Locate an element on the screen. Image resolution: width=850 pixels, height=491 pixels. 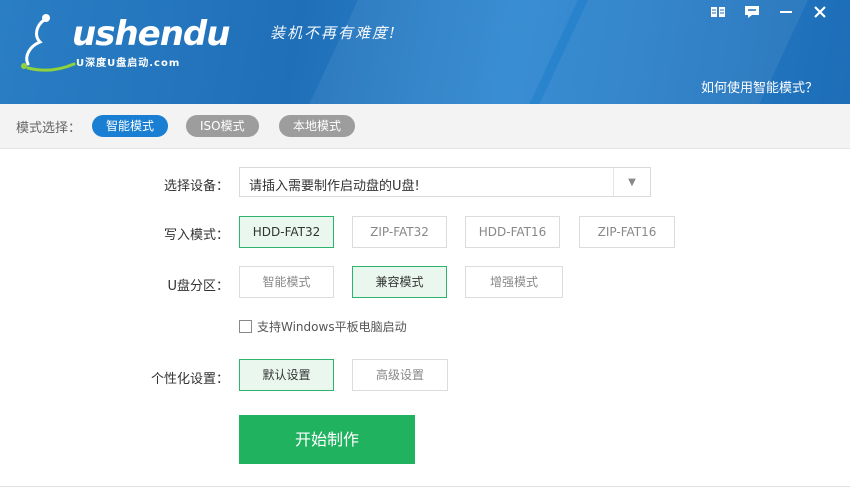
device-select-value: 请插入需要制作启动盘的U盘! is located at coordinates (334, 186).